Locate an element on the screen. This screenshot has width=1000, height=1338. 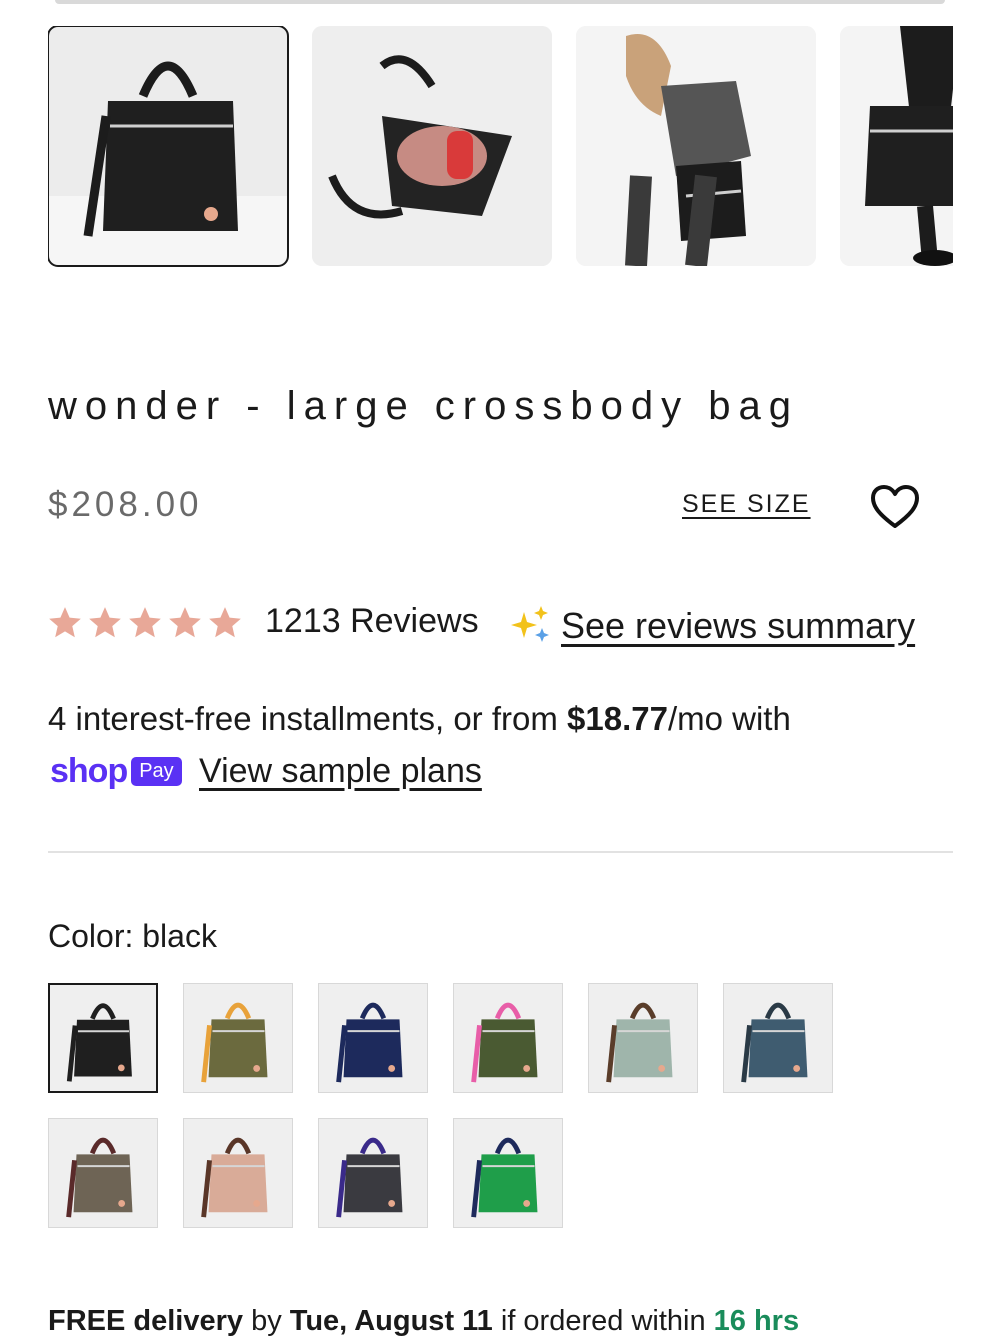
reviews-count: 1213 Reviews is located at coordinates (372, 621).